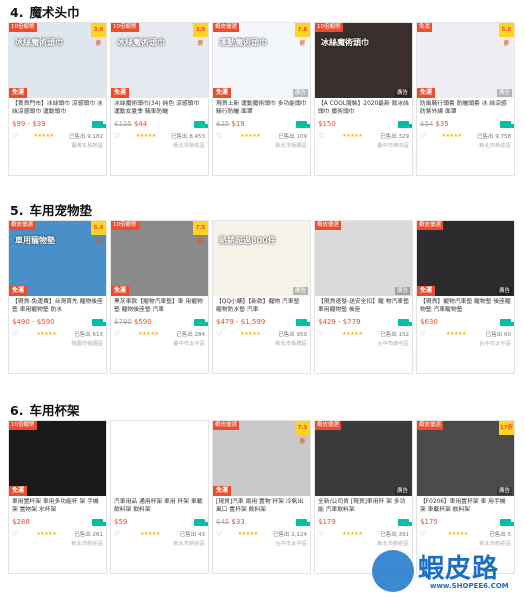  What do you see at coordinates (261, 60) in the screenshot?
I see `product-image: 運動魔術頭巾 蝦皮優選 7.6折 免運 廣告` at bounding box center [261, 60].